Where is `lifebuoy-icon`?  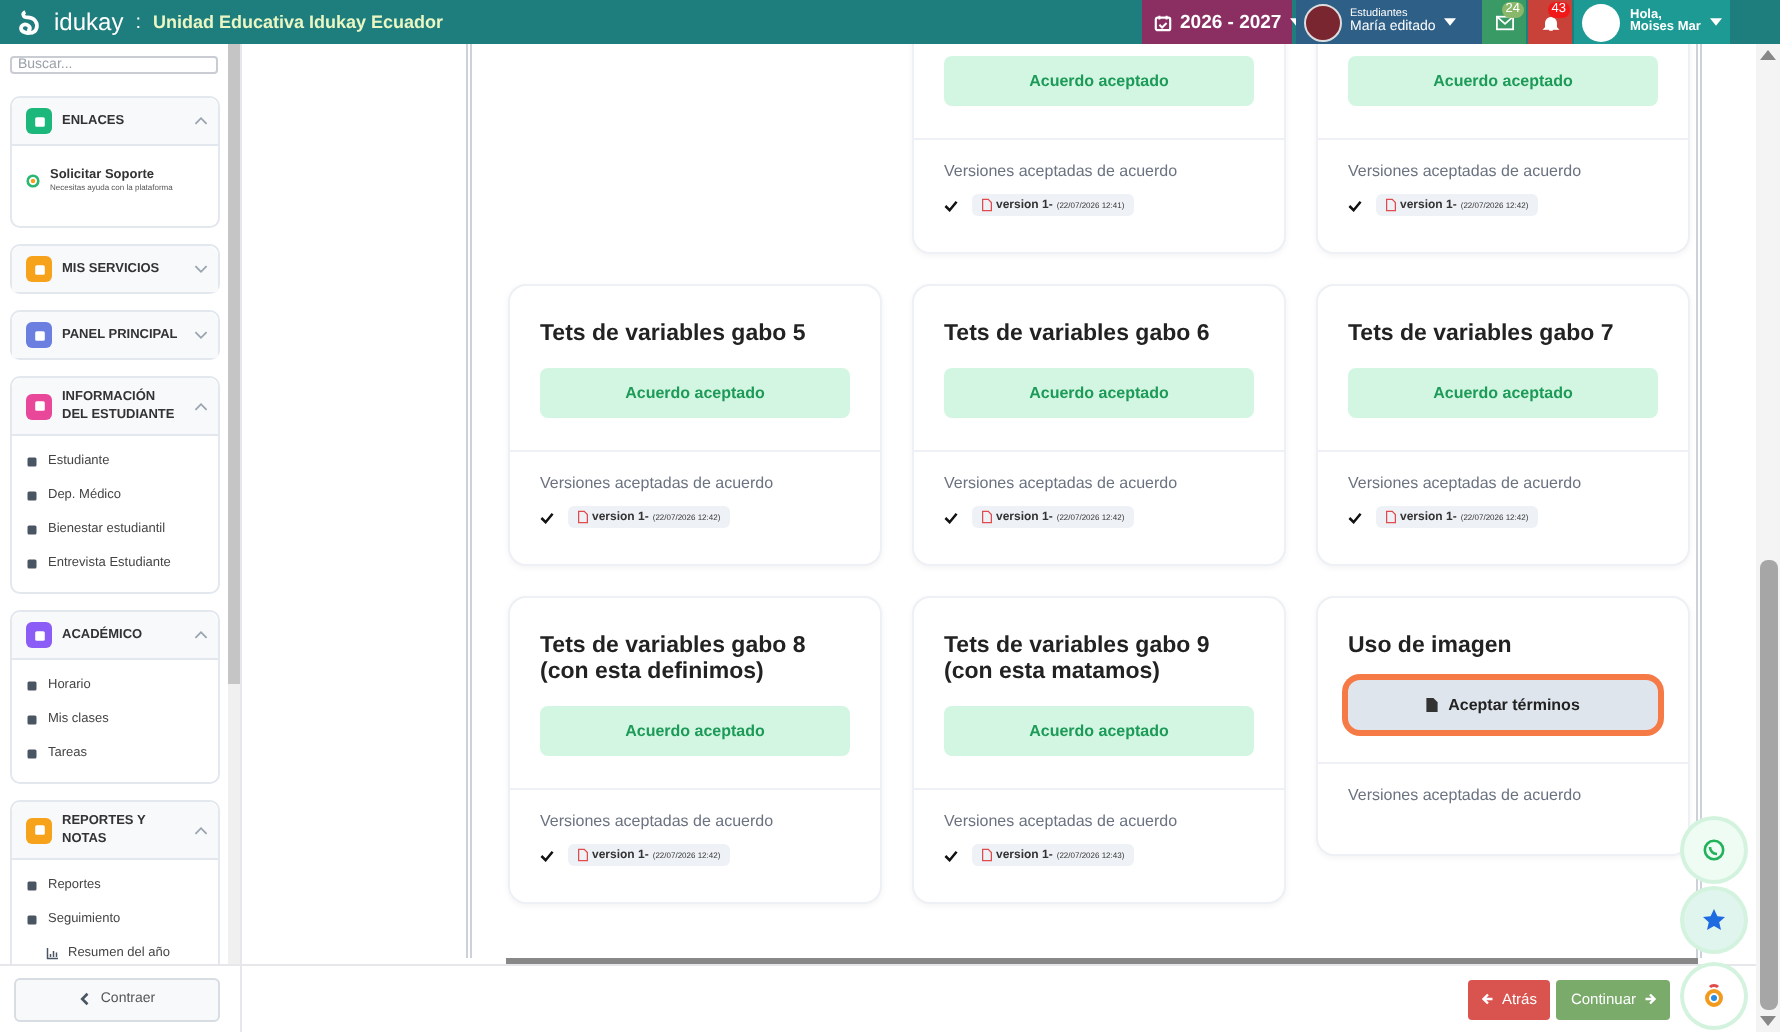
lifebuoy-icon is located at coordinates (33, 180).